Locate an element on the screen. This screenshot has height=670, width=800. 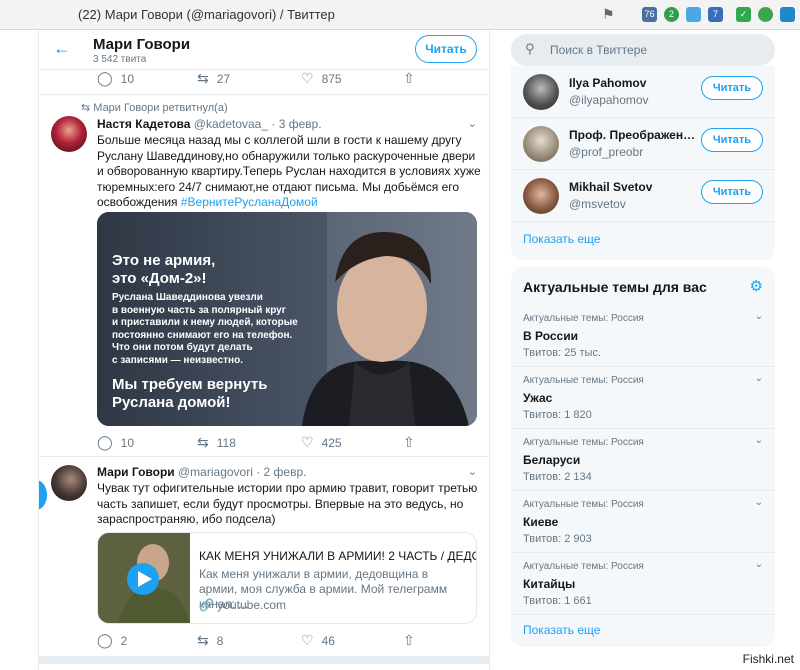
download-extension-icon is located at coordinates (787, 14).